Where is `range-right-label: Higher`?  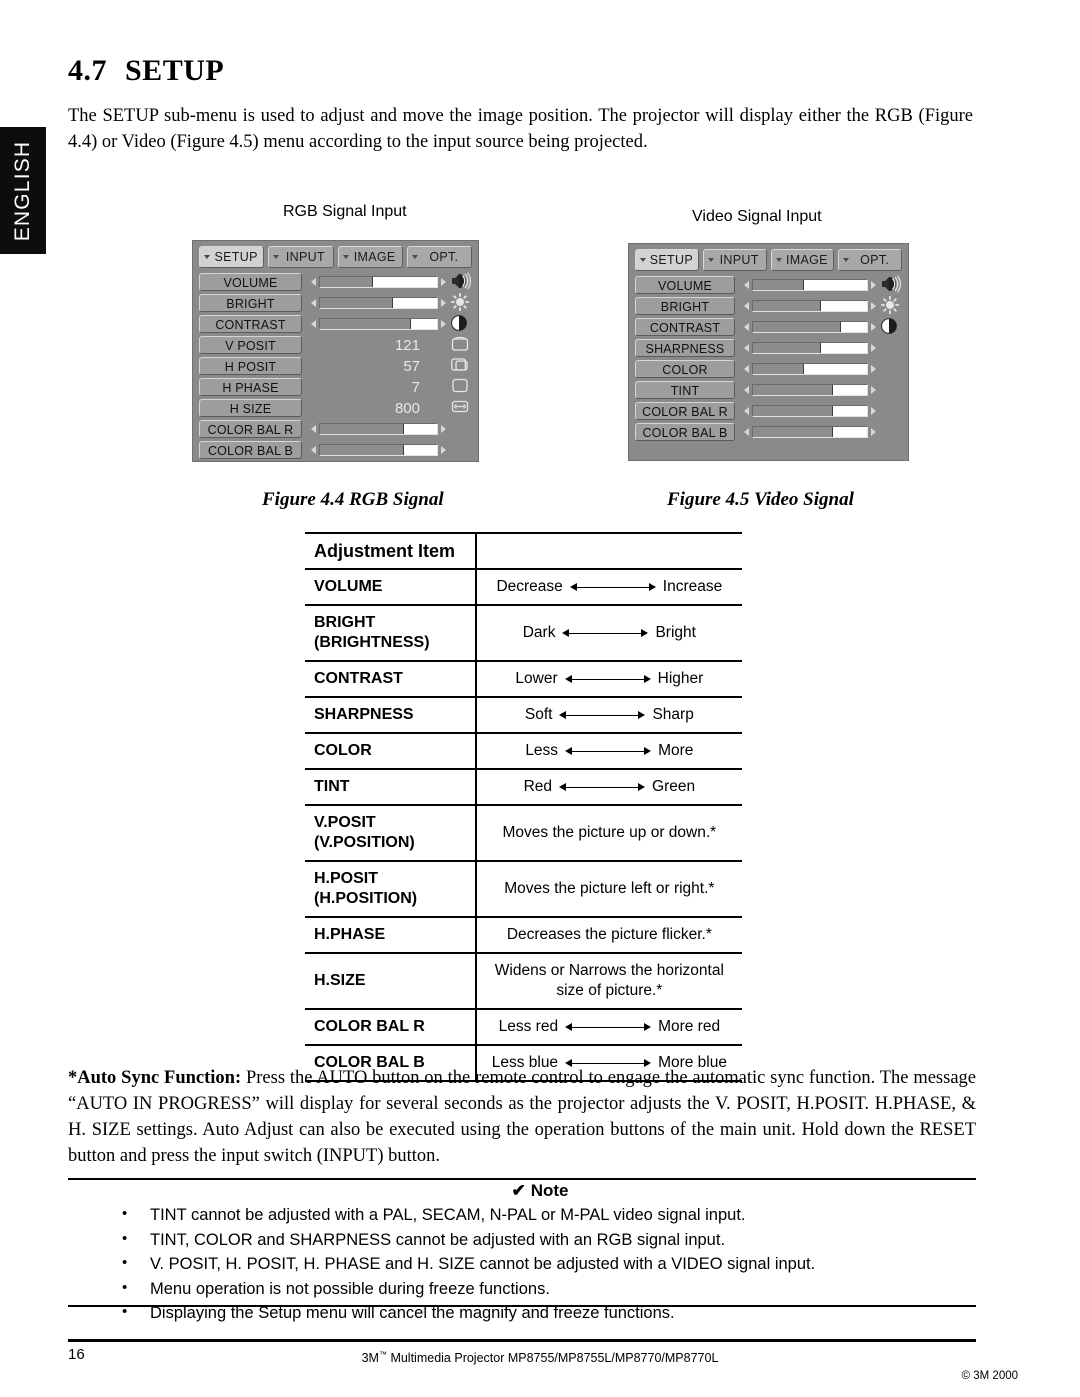 range-right-label: Higher is located at coordinates (680, 678).